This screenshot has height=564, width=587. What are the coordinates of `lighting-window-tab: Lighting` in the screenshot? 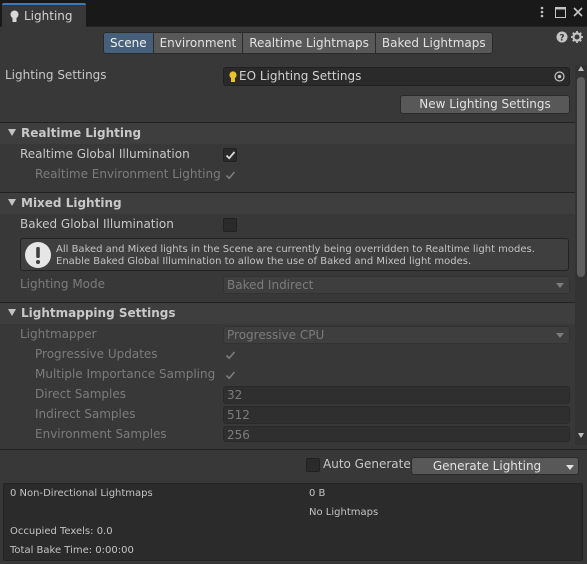 It's located at (44, 15).